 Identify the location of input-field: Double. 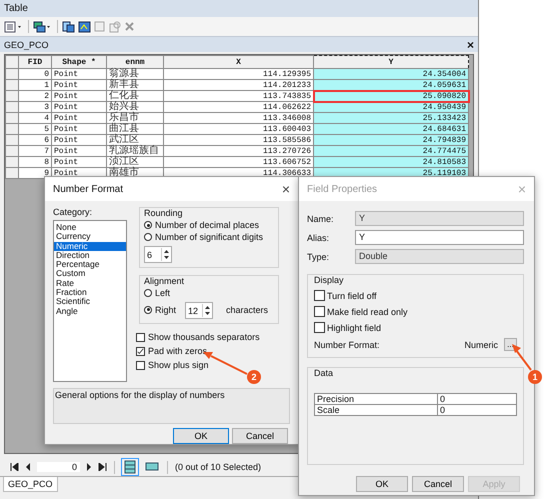
(439, 256).